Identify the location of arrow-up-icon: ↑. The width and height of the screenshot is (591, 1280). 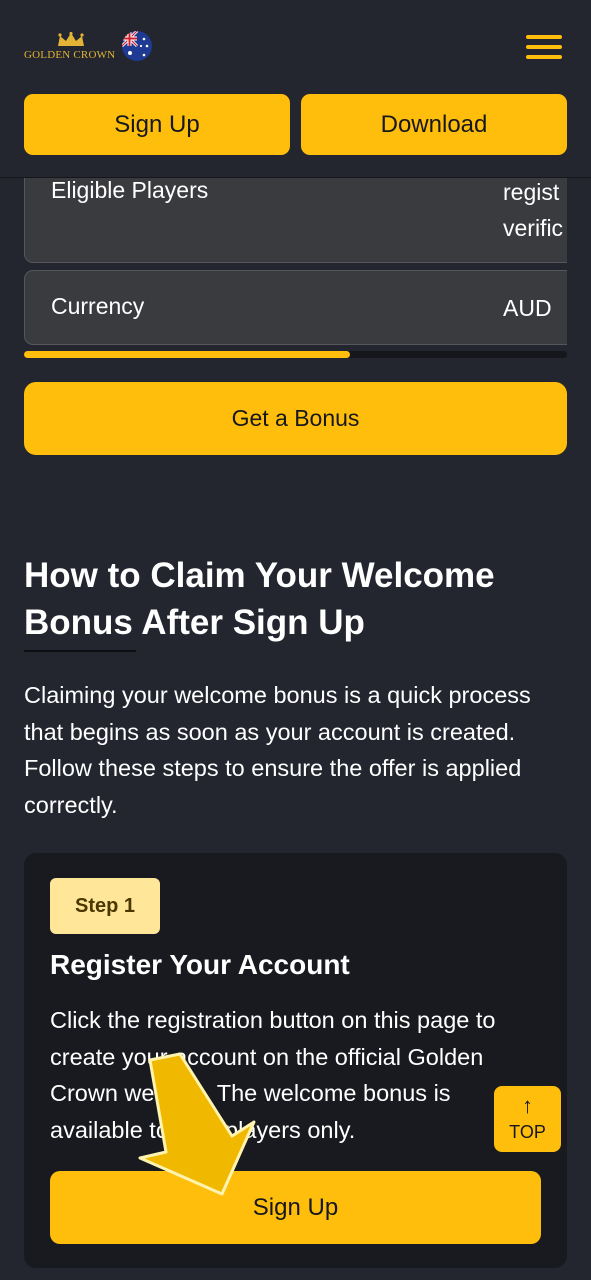
(527, 1105).